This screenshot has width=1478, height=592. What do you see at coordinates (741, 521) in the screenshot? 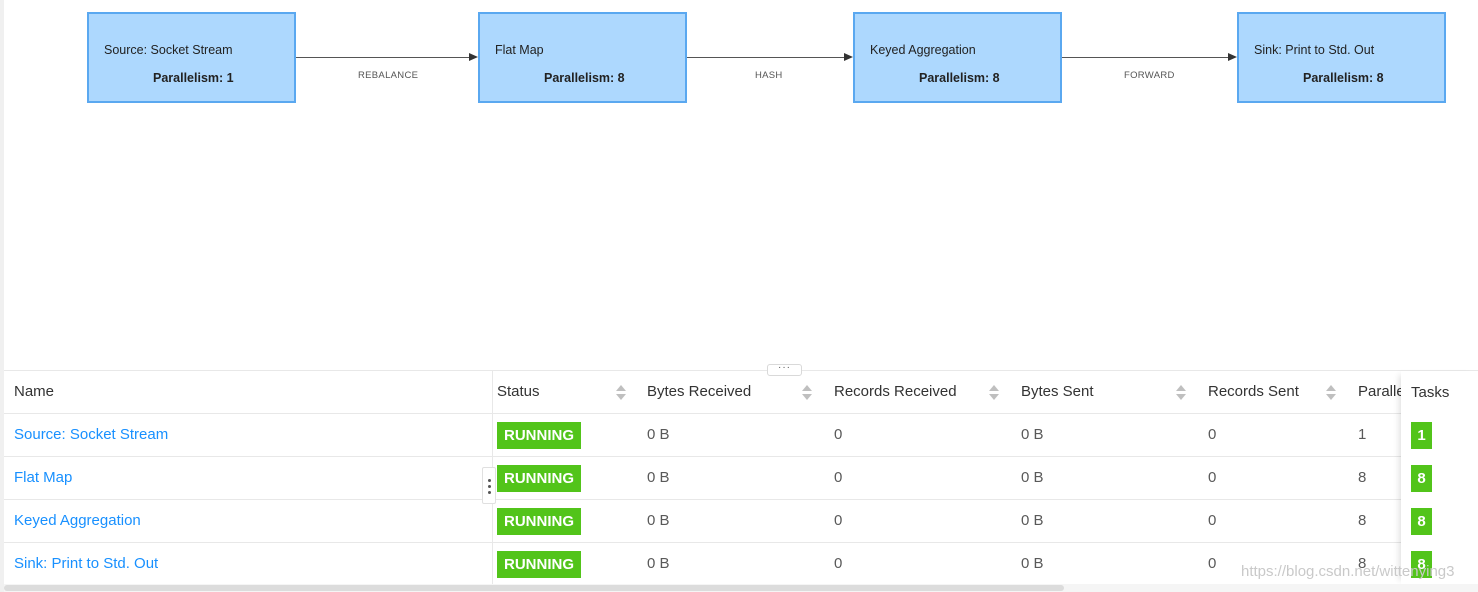
I see `table-row: Keyed Aggregation RUNNING 0 B 0 0 B 0 8` at bounding box center [741, 521].